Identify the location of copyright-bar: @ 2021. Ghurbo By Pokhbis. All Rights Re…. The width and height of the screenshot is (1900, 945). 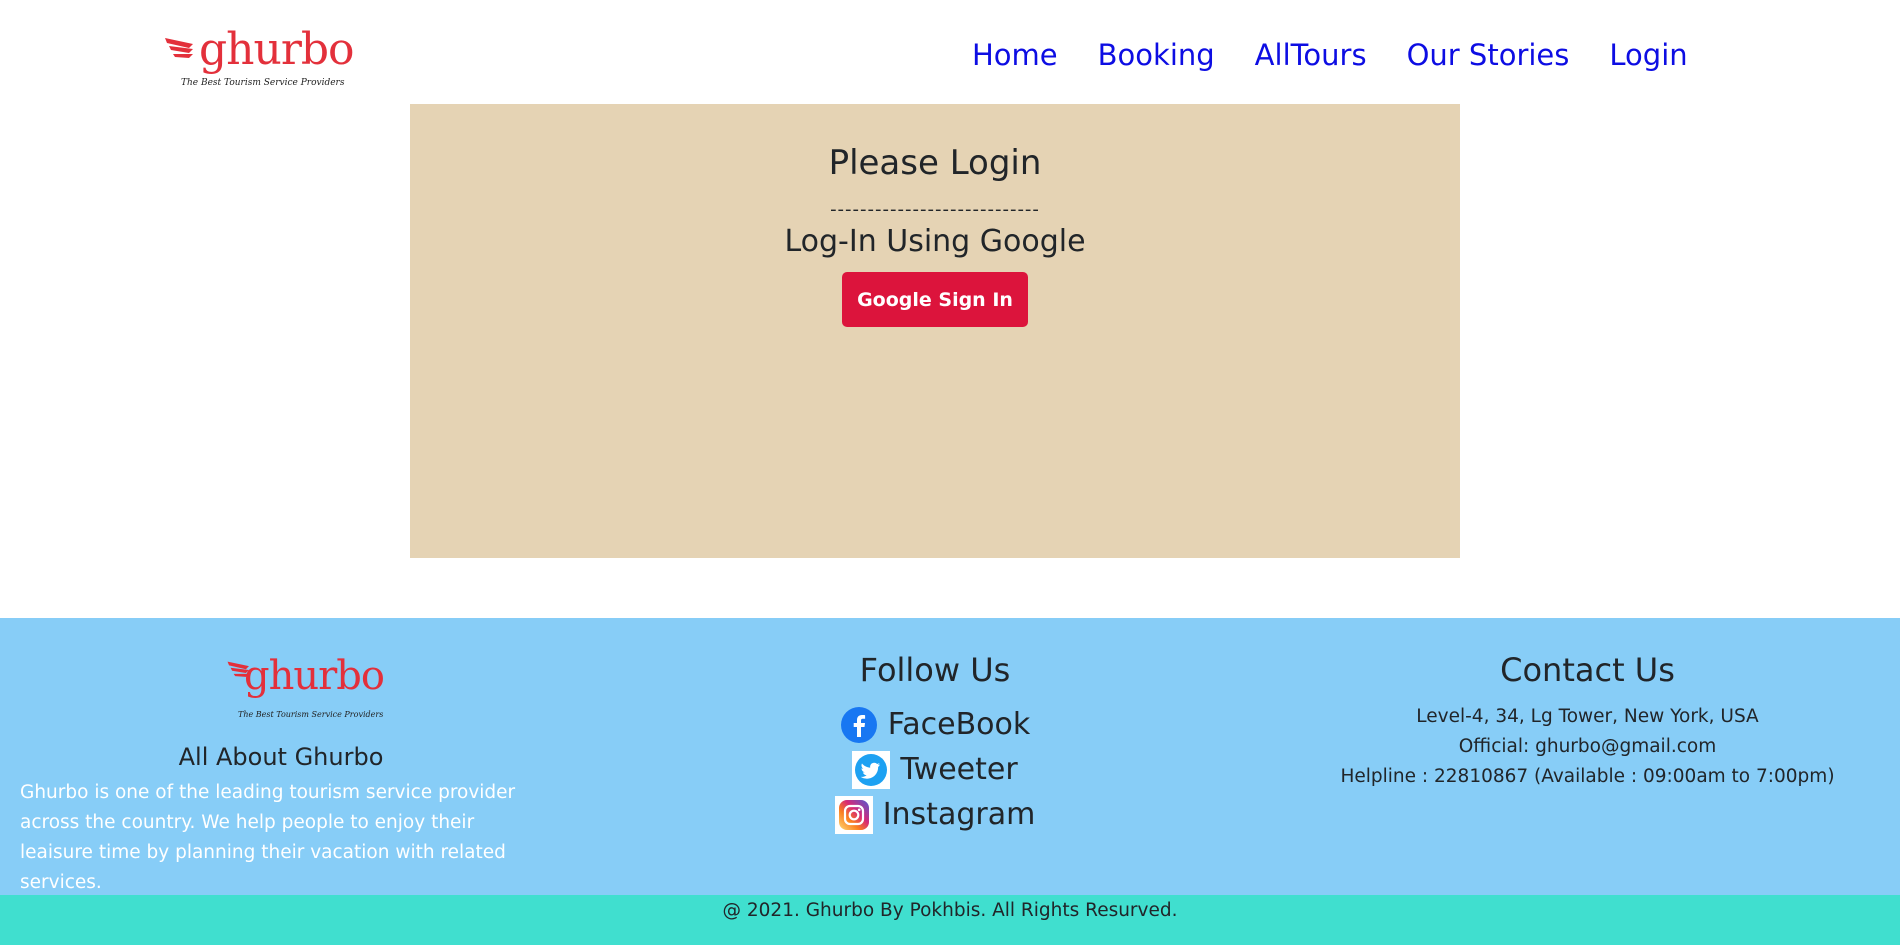
(950, 920).